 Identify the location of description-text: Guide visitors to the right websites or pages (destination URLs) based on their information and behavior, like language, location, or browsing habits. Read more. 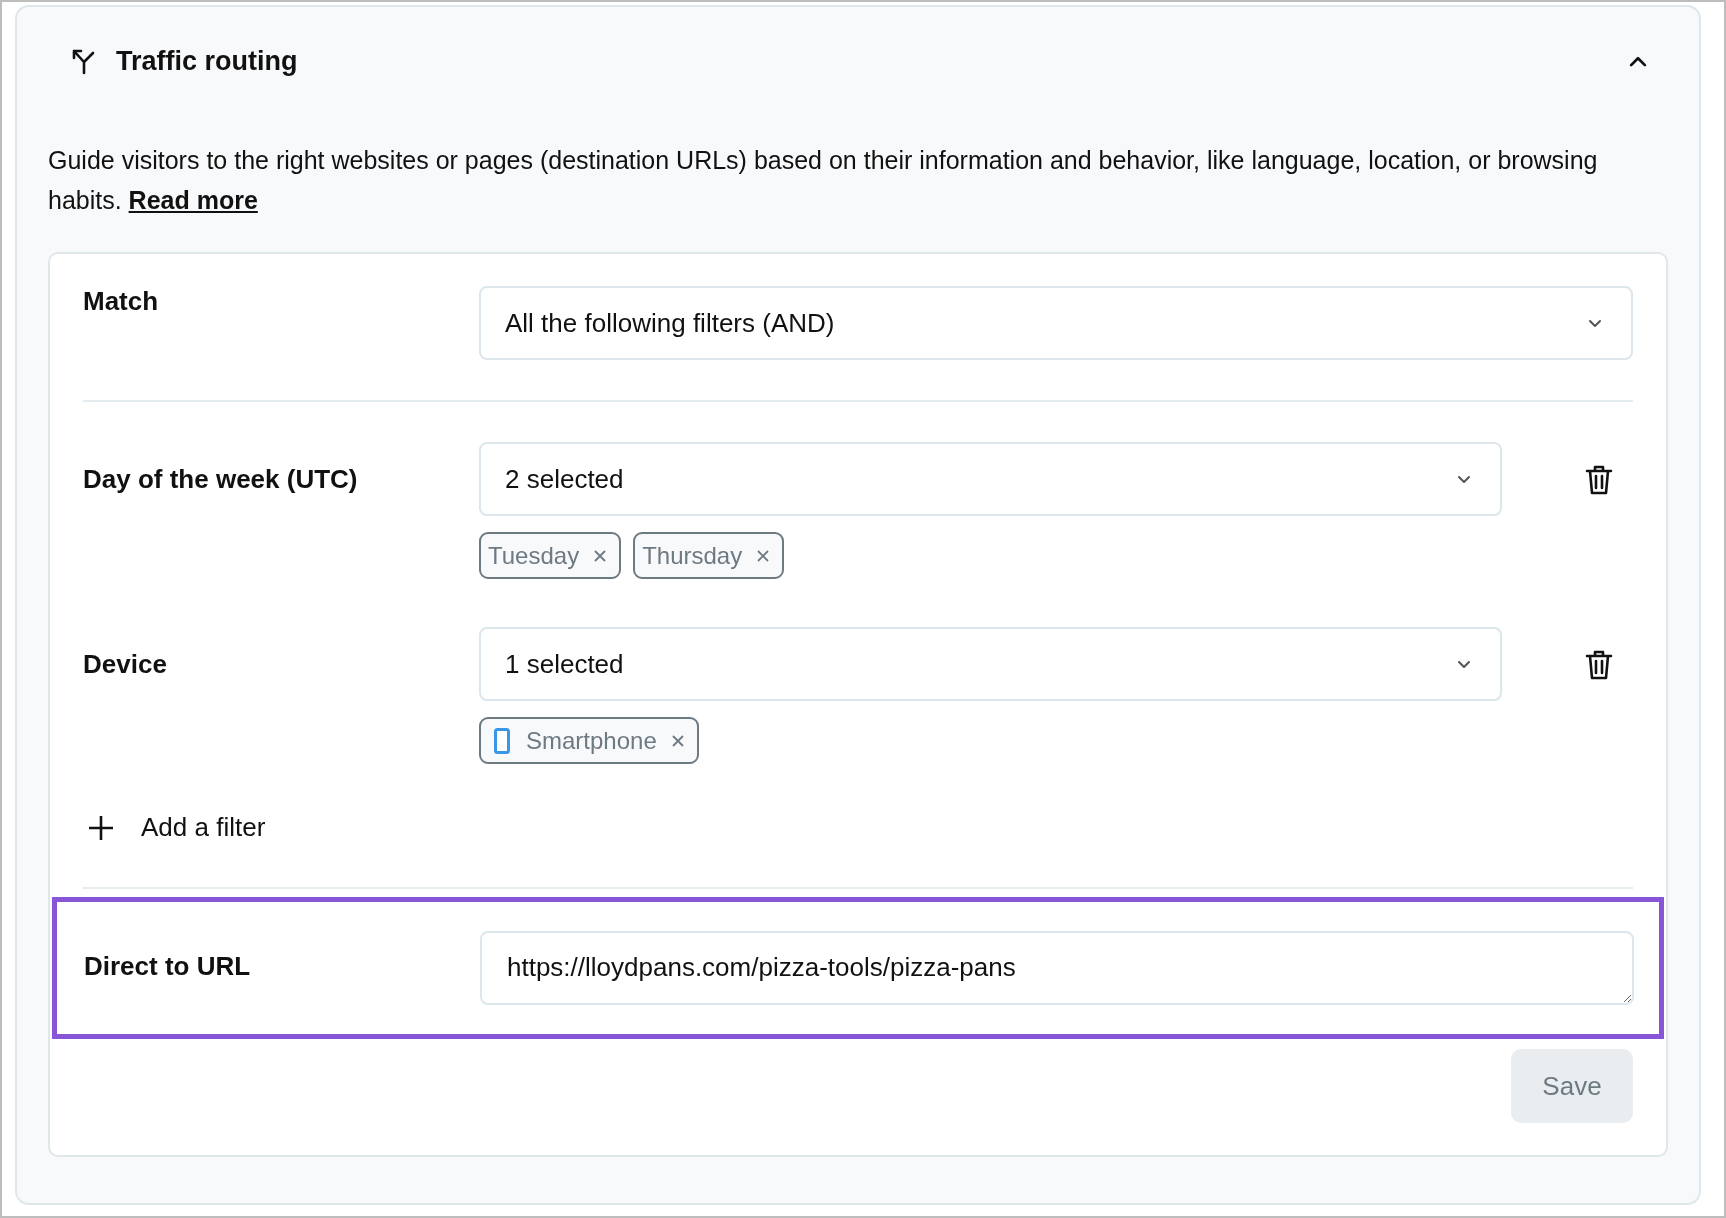
(823, 180).